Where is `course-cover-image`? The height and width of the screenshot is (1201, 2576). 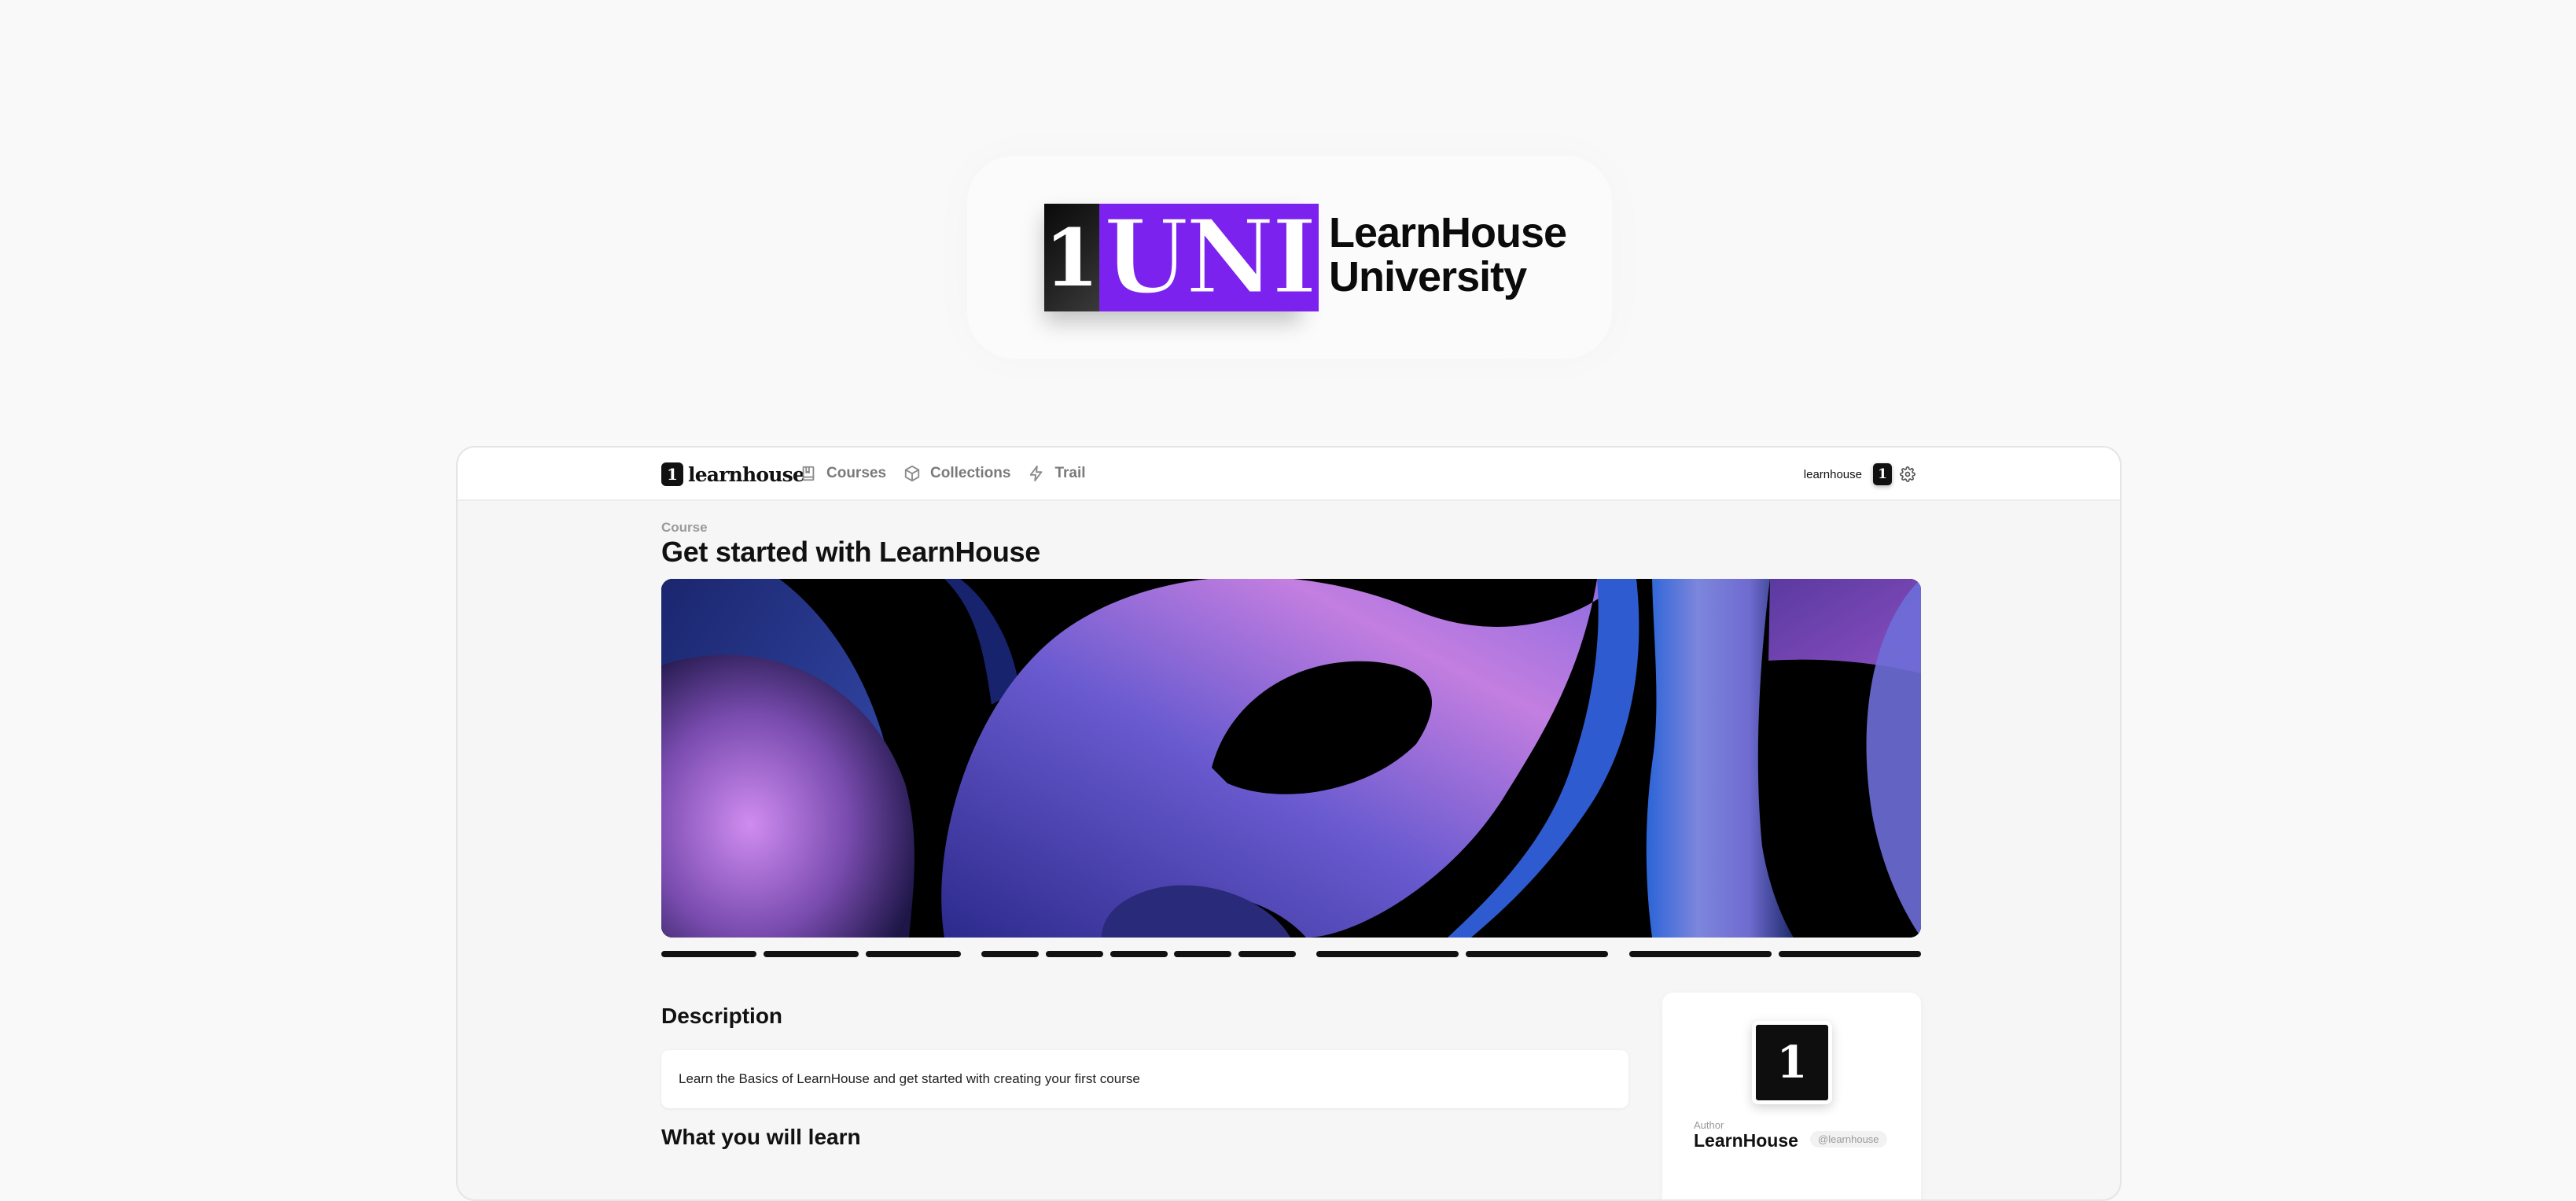 course-cover-image is located at coordinates (1291, 759).